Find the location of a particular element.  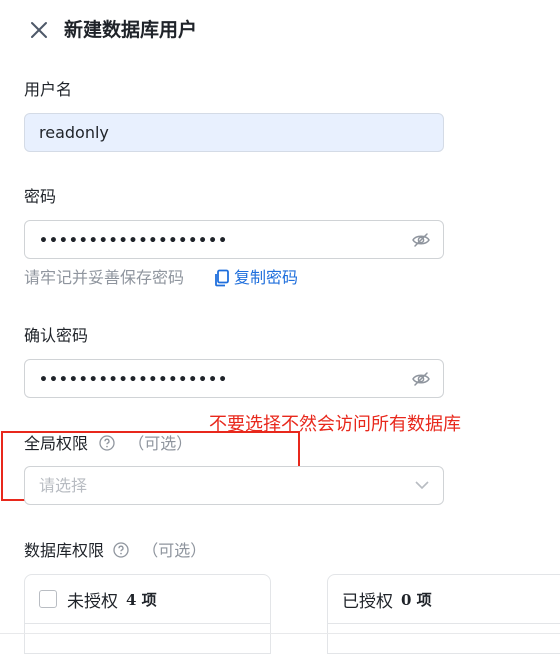

confirm-password-input: ••••••••••••••••••• is located at coordinates (234, 378).